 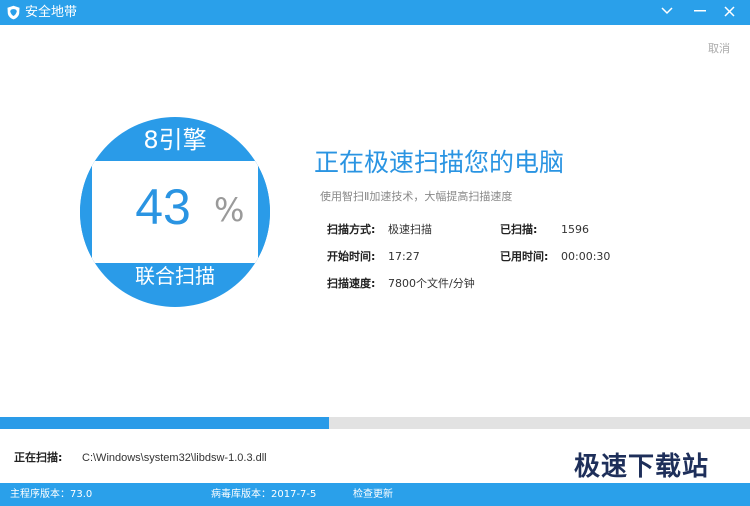 I want to click on scan-mode-label: 联合扫描, so click(x=175, y=276).